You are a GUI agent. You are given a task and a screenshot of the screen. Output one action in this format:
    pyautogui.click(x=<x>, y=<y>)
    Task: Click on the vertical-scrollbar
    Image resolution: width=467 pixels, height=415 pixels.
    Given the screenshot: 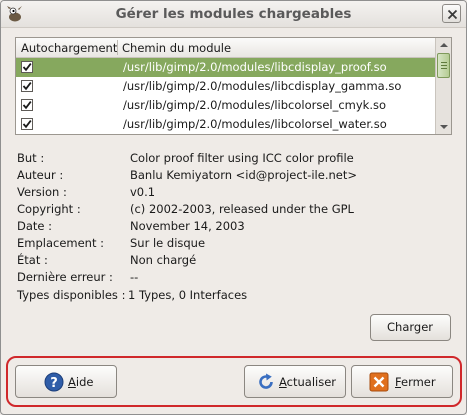 What is the action you would take?
    pyautogui.click(x=443, y=86)
    